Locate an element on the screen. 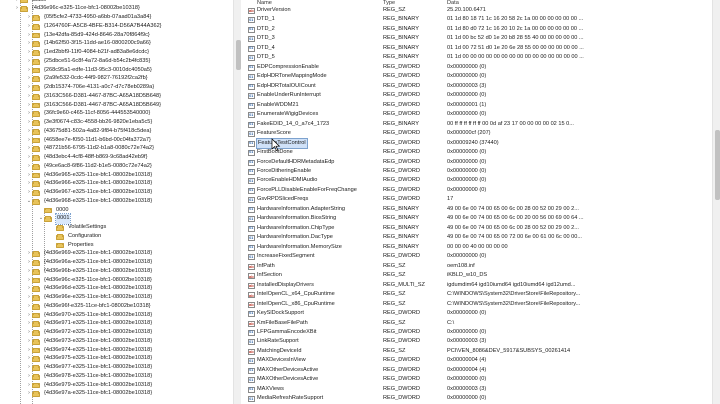  value-row: FirstBootDoneREG_DWORD0x00000000 (0) is located at coordinates (477, 153).